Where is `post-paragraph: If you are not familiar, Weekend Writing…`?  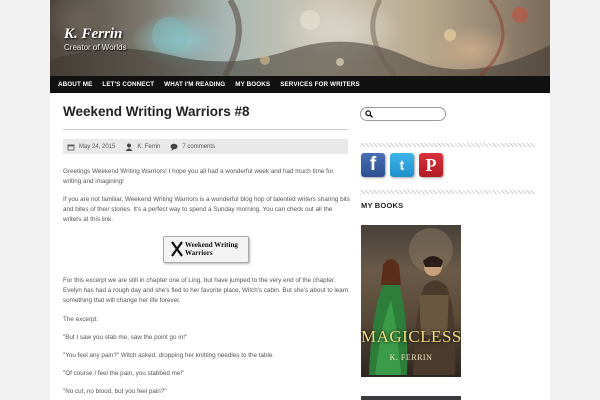
post-paragraph: If you are not familiar, Weekend Writing… is located at coordinates (206, 209).